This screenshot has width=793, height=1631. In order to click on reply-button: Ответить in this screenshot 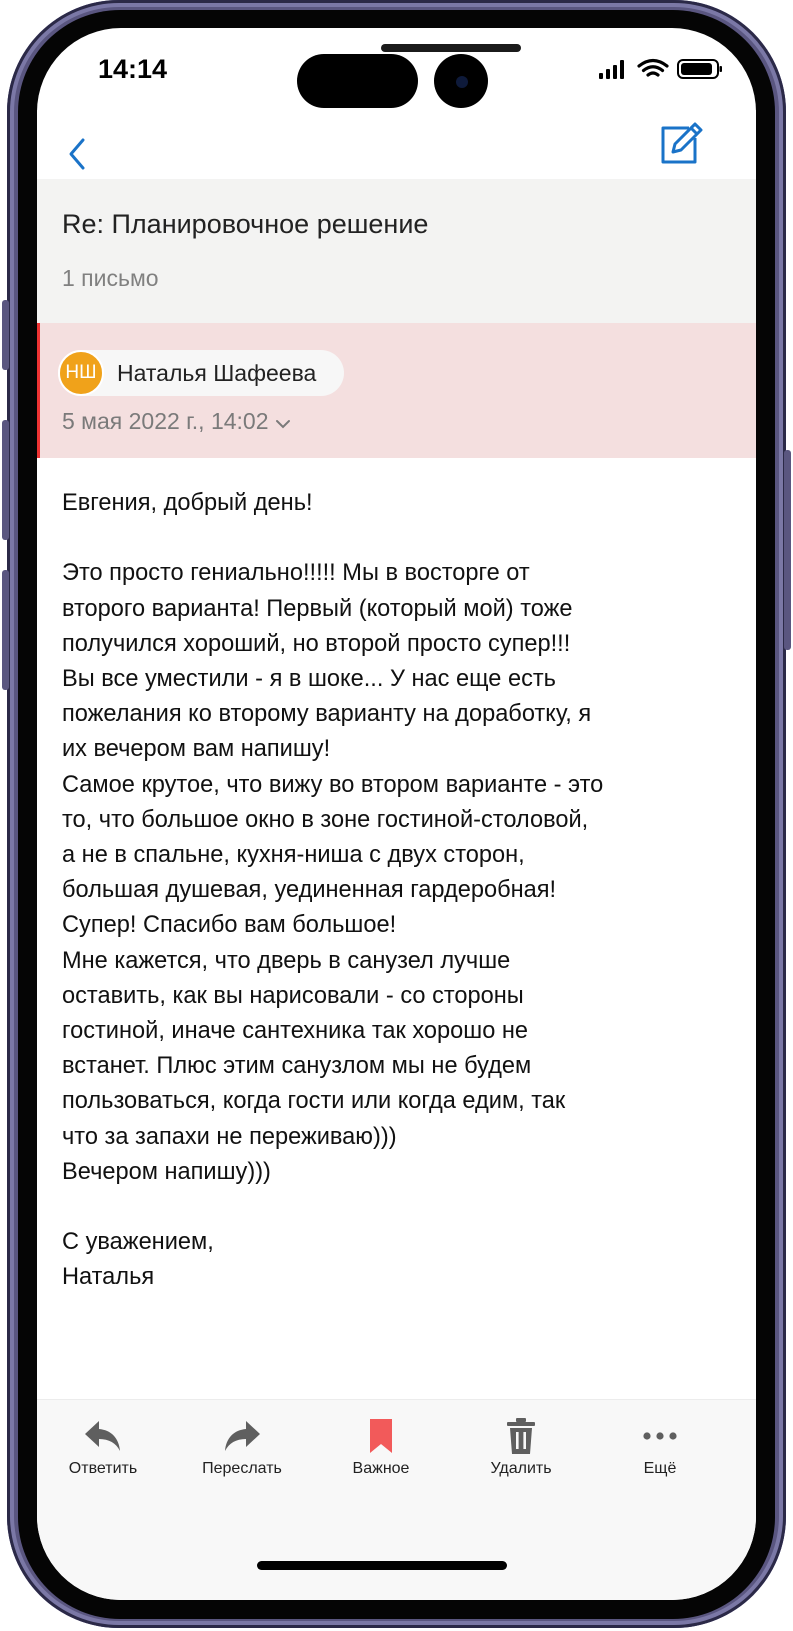, I will do `click(105, 1447)`.